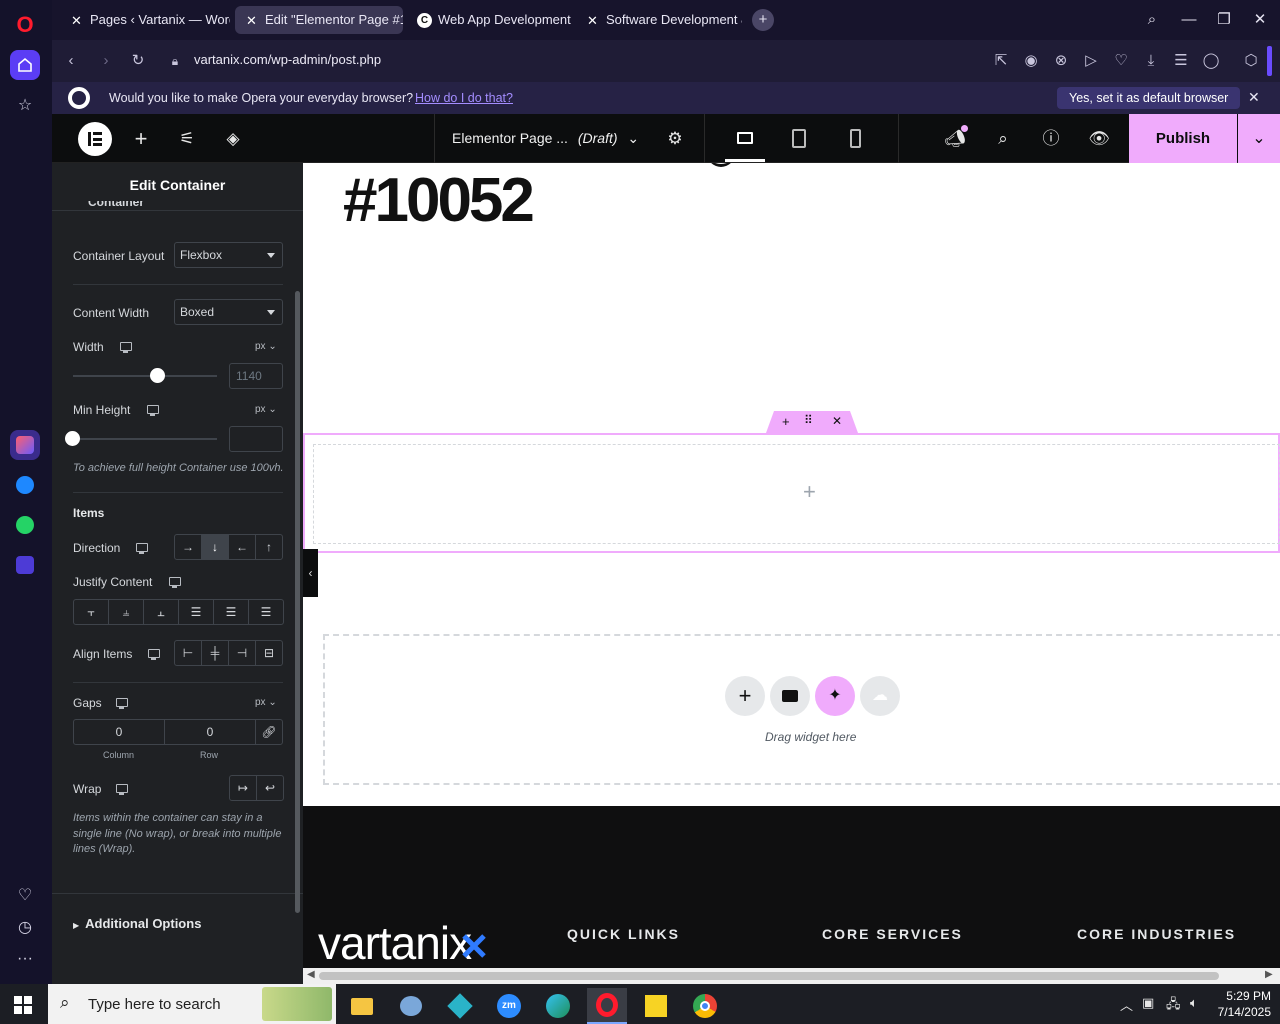 This screenshot has width=1280, height=1024. Describe the element at coordinates (269, 653) in the screenshot. I see `align-stretch-icon: ⊟` at that location.